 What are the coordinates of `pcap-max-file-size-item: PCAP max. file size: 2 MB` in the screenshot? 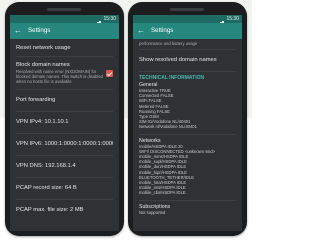 It's located at (64, 210).